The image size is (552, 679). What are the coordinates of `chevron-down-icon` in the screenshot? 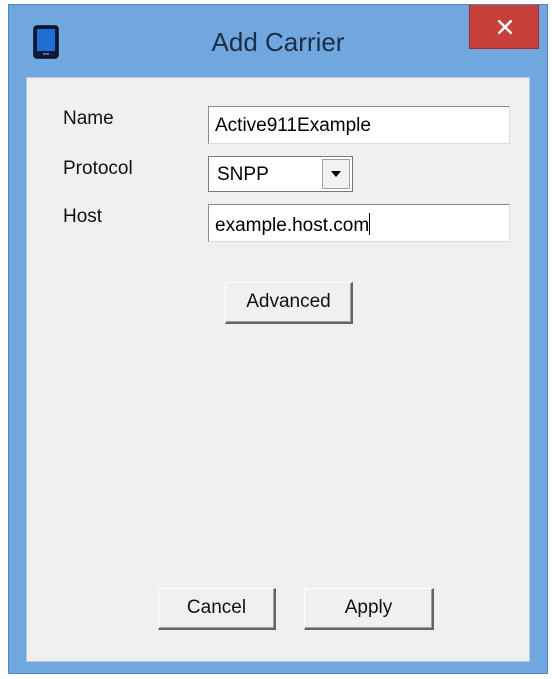 It's located at (336, 174).